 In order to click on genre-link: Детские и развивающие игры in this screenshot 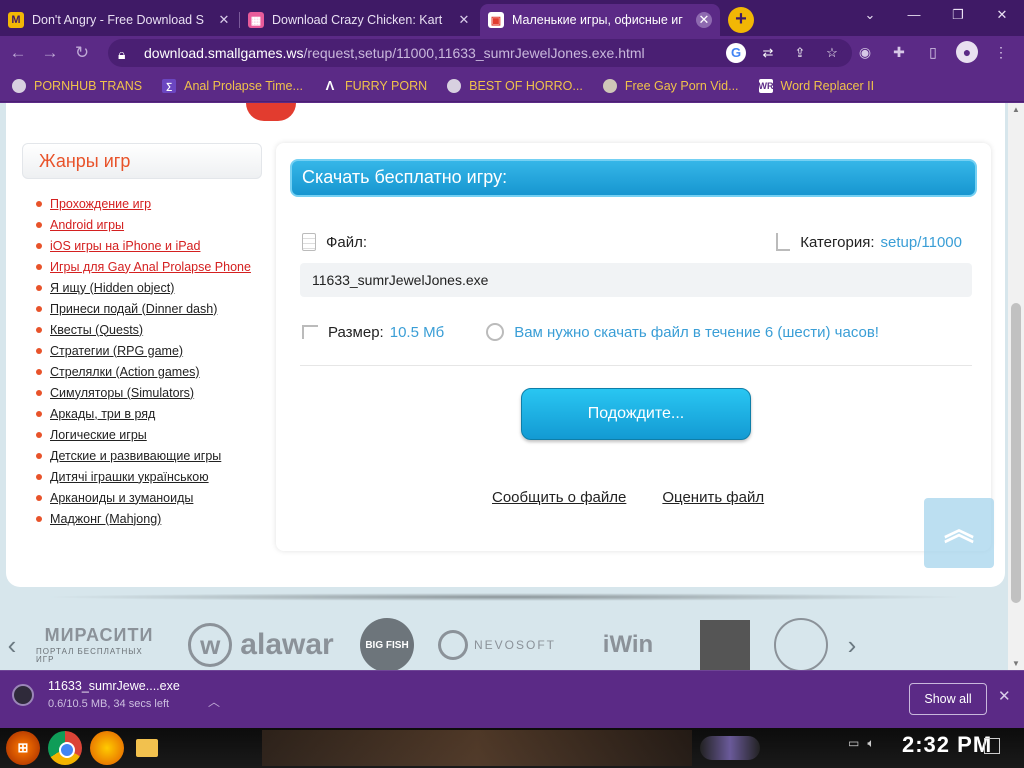, I will do `click(135, 456)`.